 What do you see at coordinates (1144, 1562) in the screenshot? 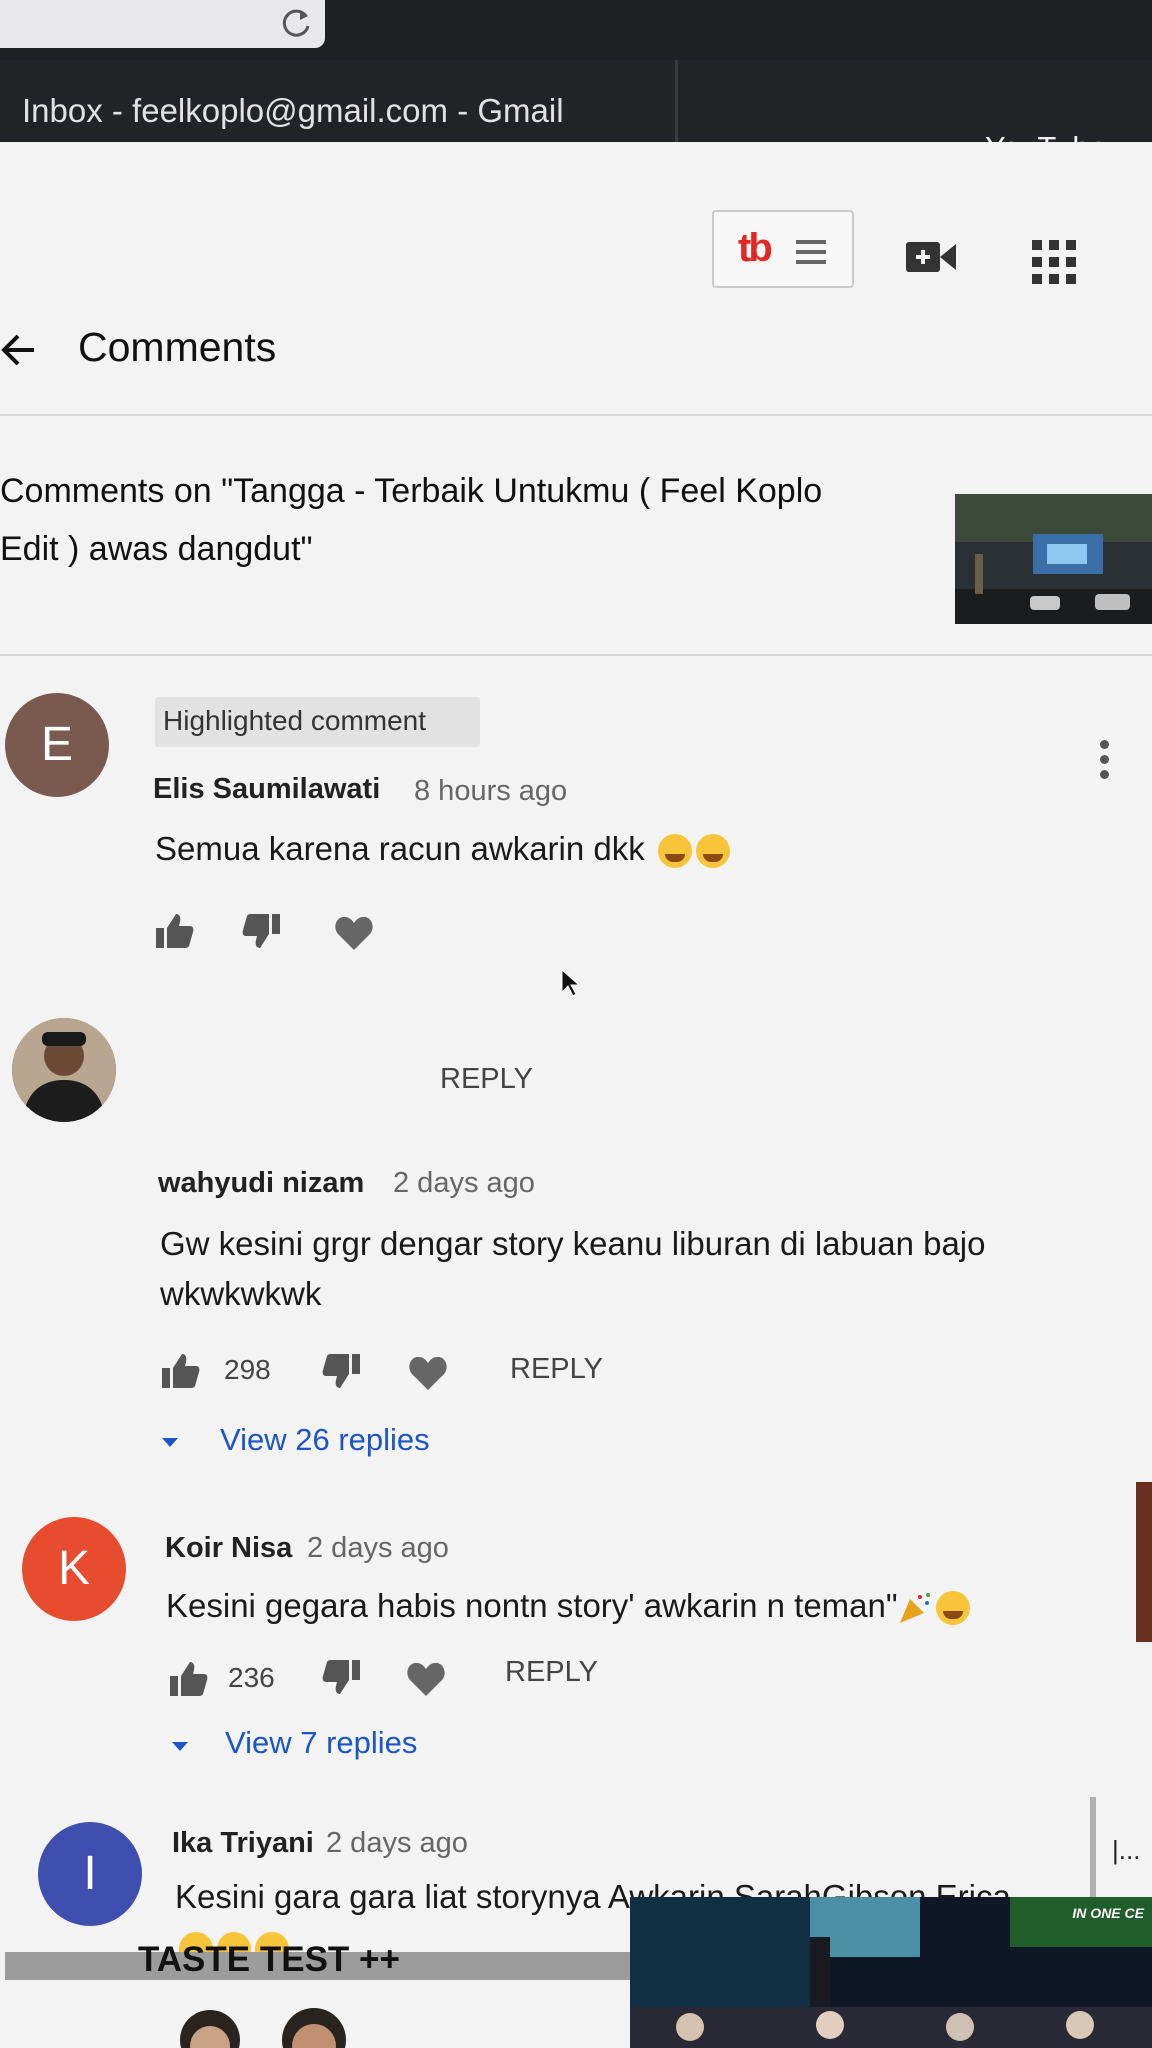
I see `side-thumbnail-edge` at bounding box center [1144, 1562].